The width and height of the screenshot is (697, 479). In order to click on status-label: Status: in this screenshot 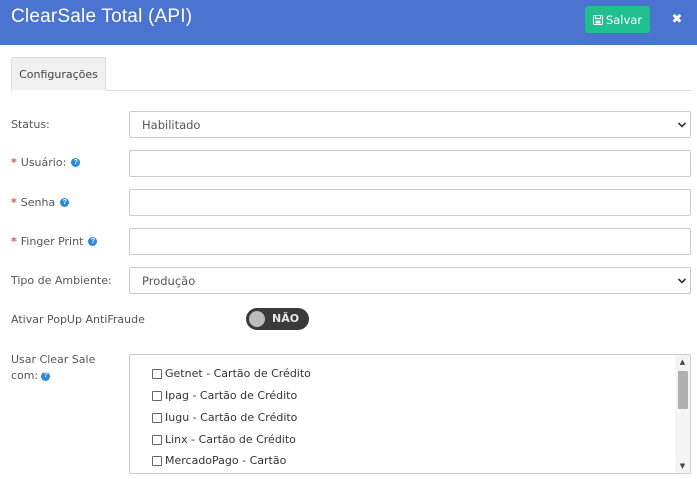, I will do `click(30, 124)`.